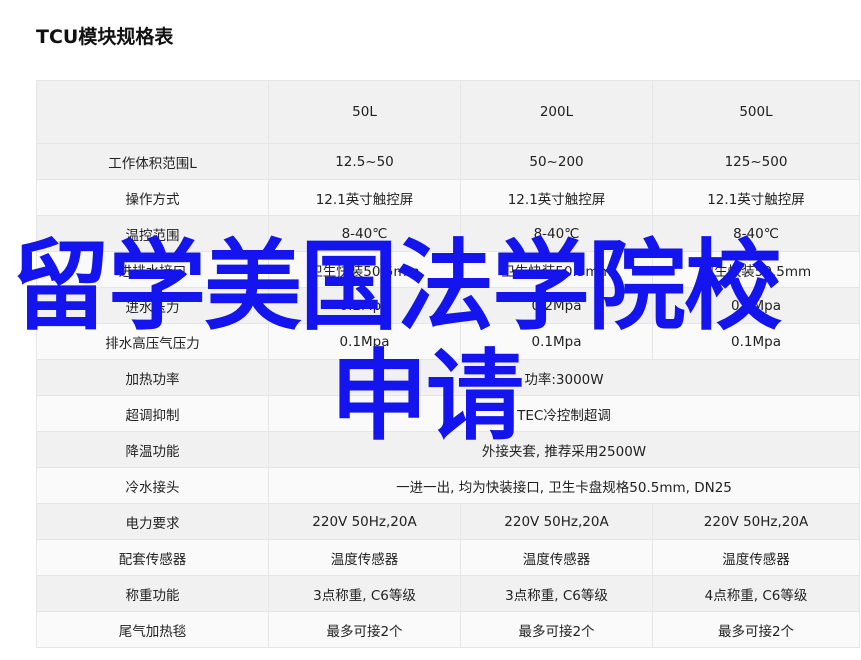 Image resolution: width=861 pixels, height=660 pixels. What do you see at coordinates (152, 557) in the screenshot?
I see `row-label: 配套传感器` at bounding box center [152, 557].